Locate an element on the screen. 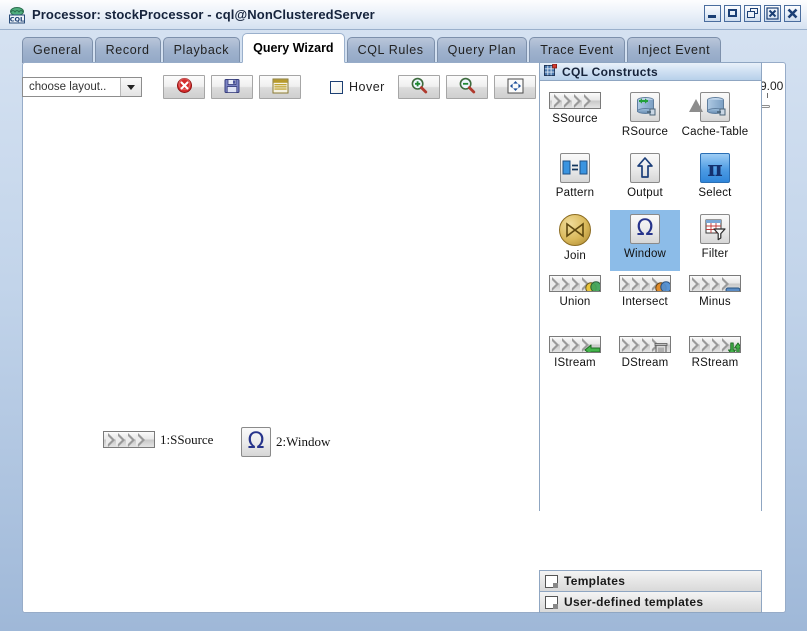  palette-item-intersect: Intersect is located at coordinates (645, 301).